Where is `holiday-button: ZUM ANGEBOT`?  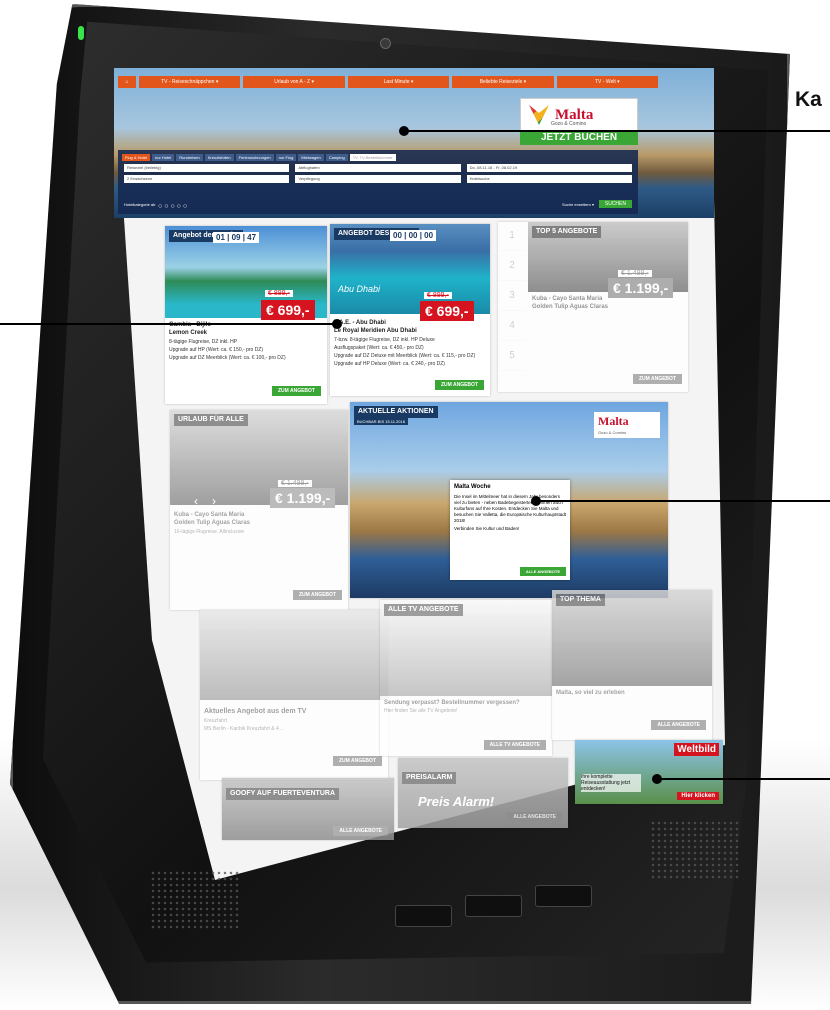
holiday-button: ZUM ANGEBOT is located at coordinates (317, 595).